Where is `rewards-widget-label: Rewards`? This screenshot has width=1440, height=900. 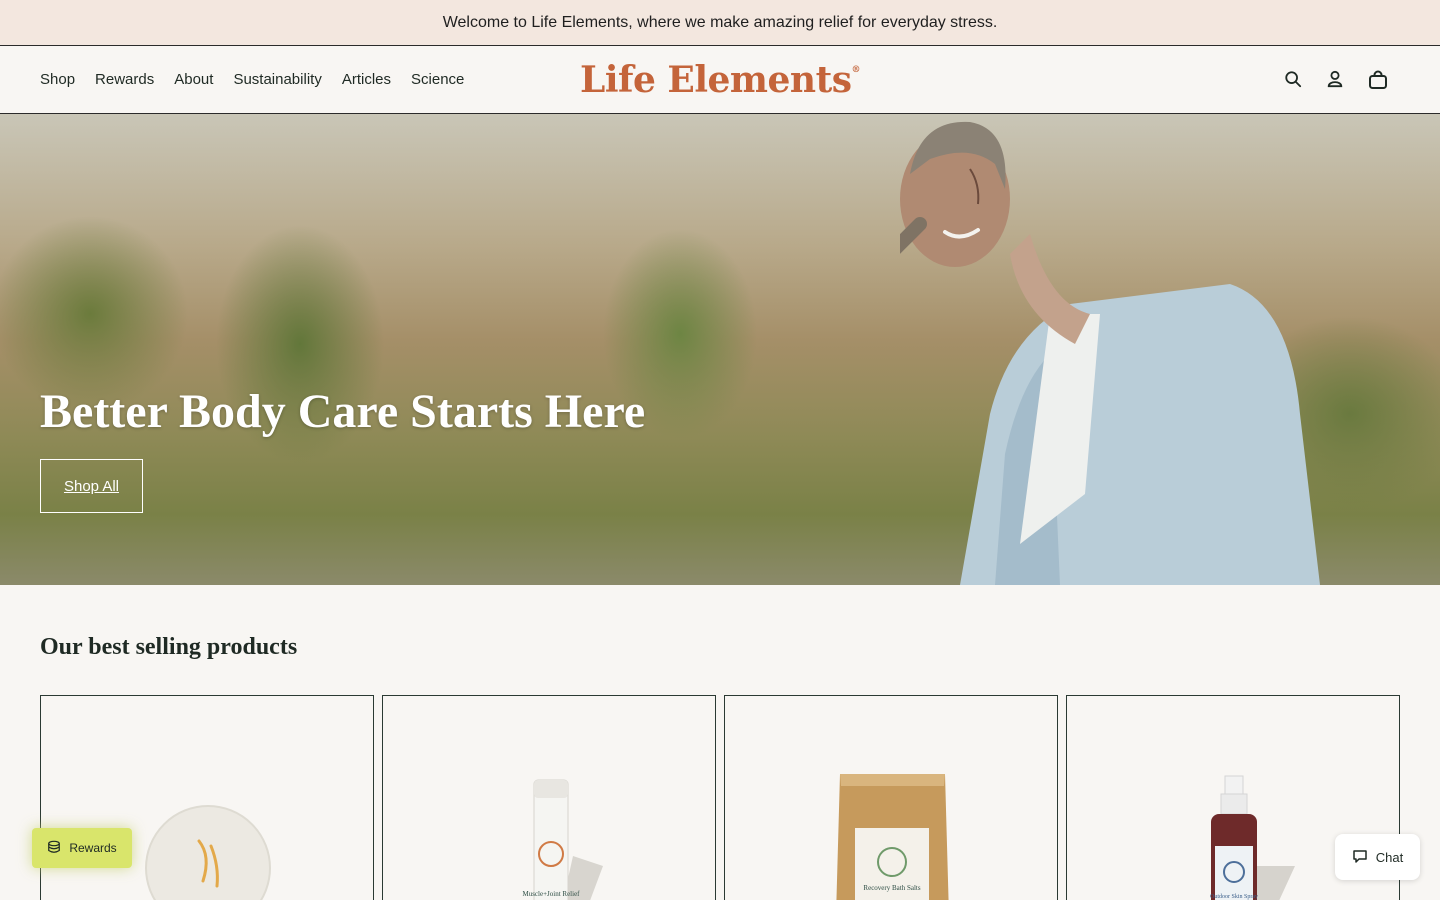 rewards-widget-label: Rewards is located at coordinates (93, 848).